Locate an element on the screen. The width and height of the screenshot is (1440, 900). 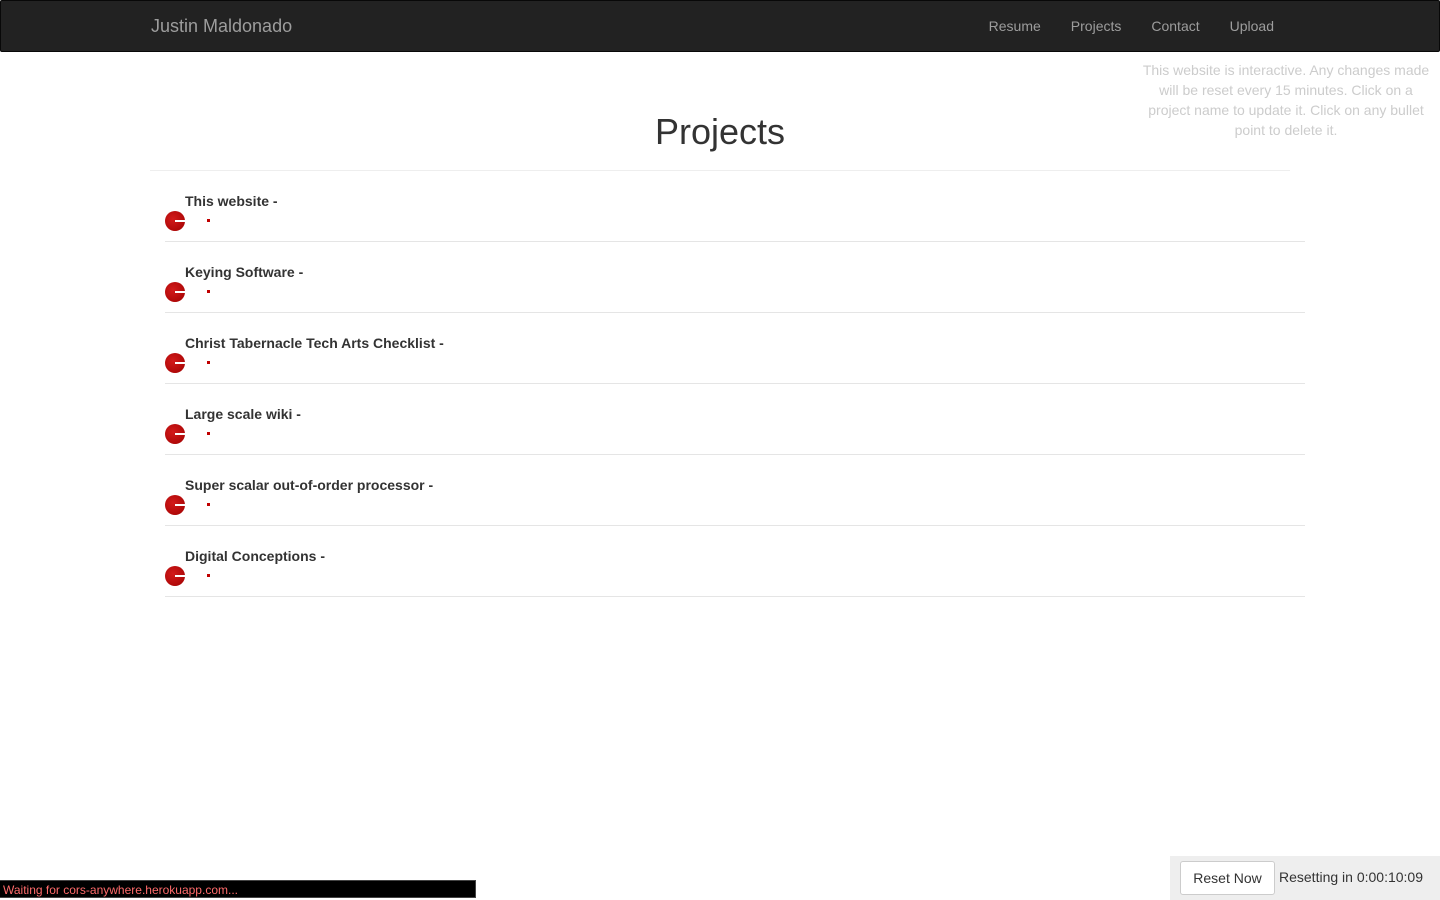
project-name: Super scalar out-of-order processor - is located at coordinates (309, 485).